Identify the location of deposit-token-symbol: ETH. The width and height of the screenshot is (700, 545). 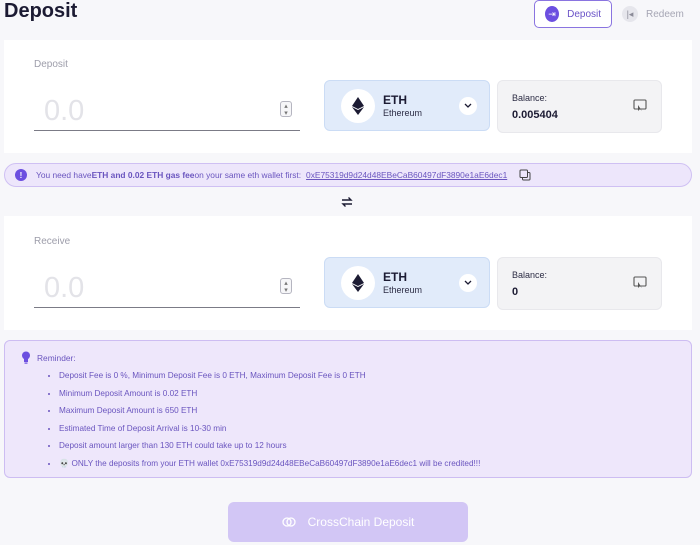
(395, 100).